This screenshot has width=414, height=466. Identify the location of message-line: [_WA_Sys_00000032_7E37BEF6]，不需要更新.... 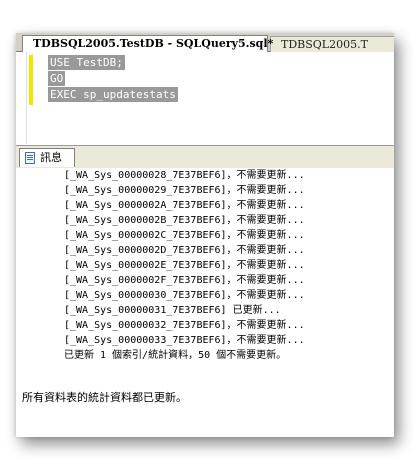
(184, 325).